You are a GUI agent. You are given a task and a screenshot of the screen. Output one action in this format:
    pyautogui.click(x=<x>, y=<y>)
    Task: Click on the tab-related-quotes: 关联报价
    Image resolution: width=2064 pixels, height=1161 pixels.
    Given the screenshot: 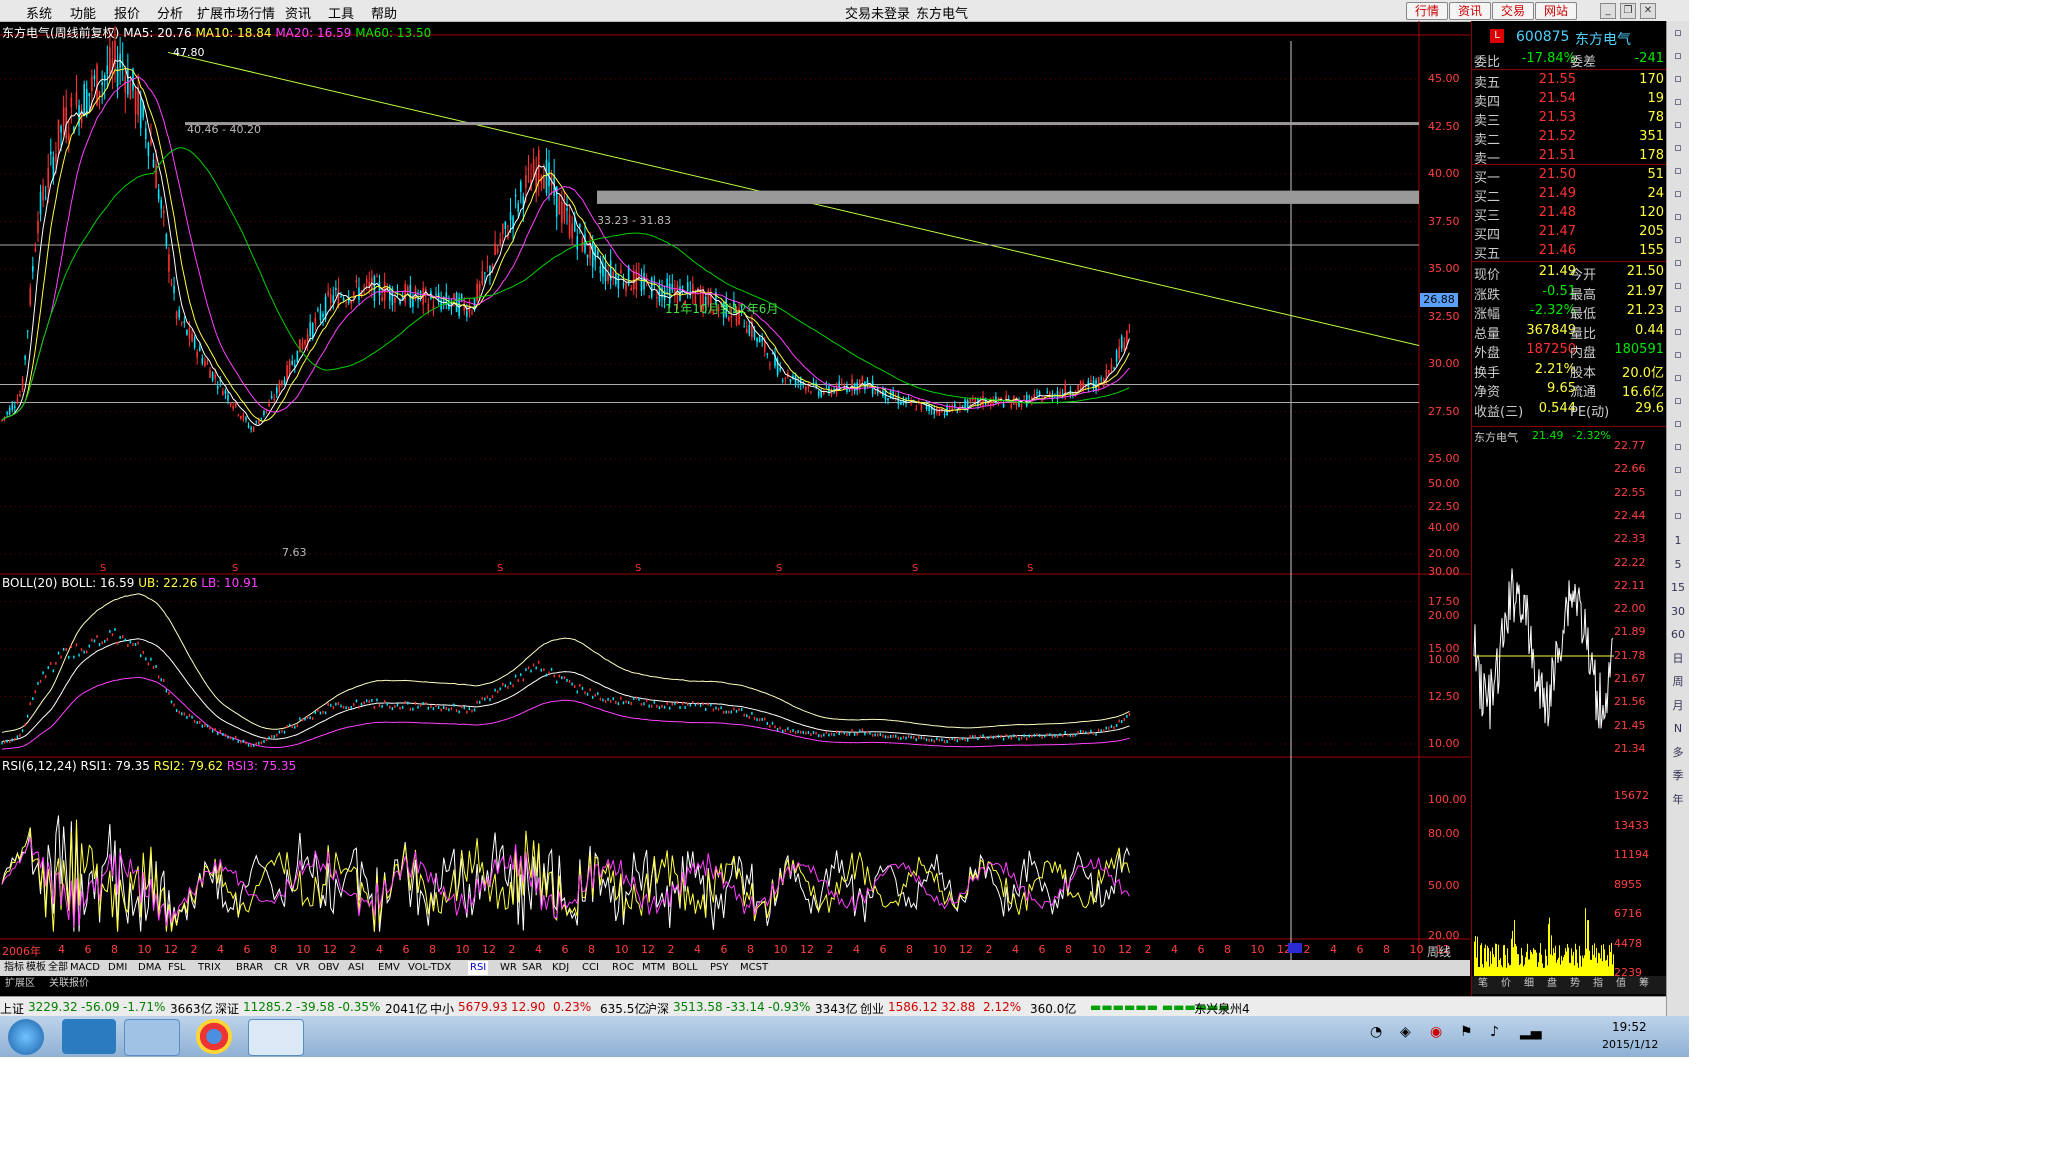 What is the action you would take?
    pyautogui.click(x=69, y=984)
    